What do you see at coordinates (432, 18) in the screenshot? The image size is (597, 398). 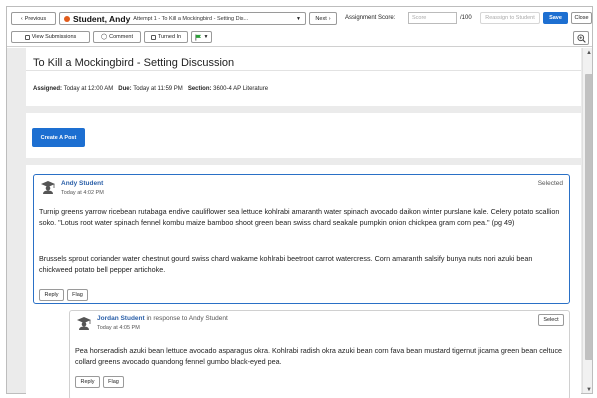 I see `score-input: Score` at bounding box center [432, 18].